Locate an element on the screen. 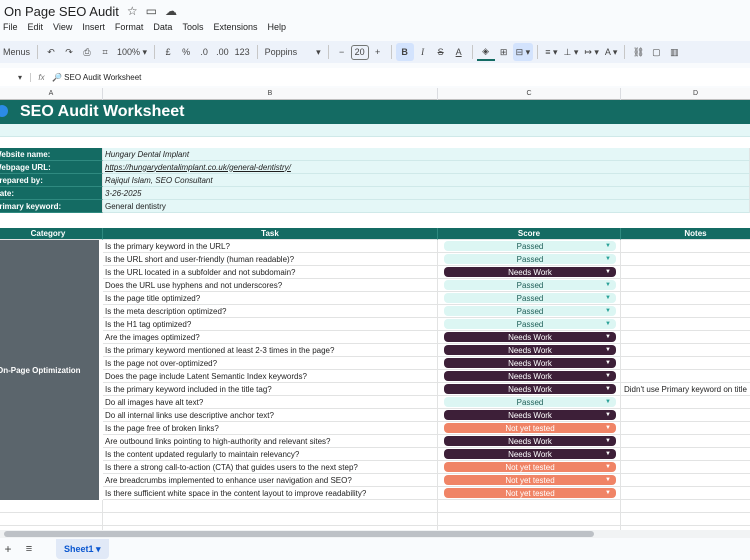 This screenshot has height=560, width=750. document-title: On Page SEO Audit is located at coordinates (59, 11).